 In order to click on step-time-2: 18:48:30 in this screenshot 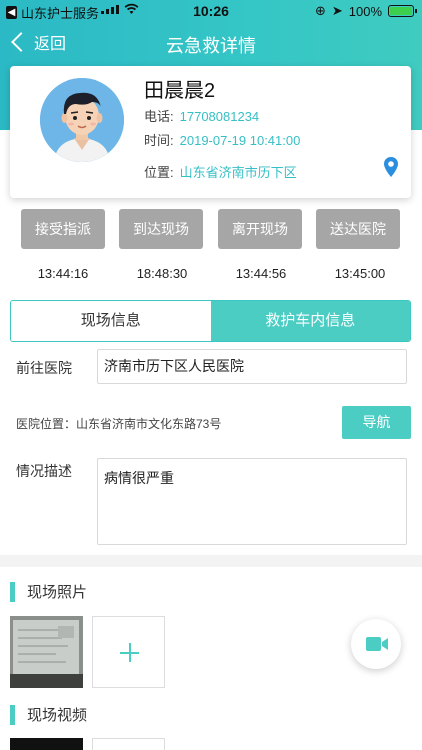, I will do `click(162, 273)`.